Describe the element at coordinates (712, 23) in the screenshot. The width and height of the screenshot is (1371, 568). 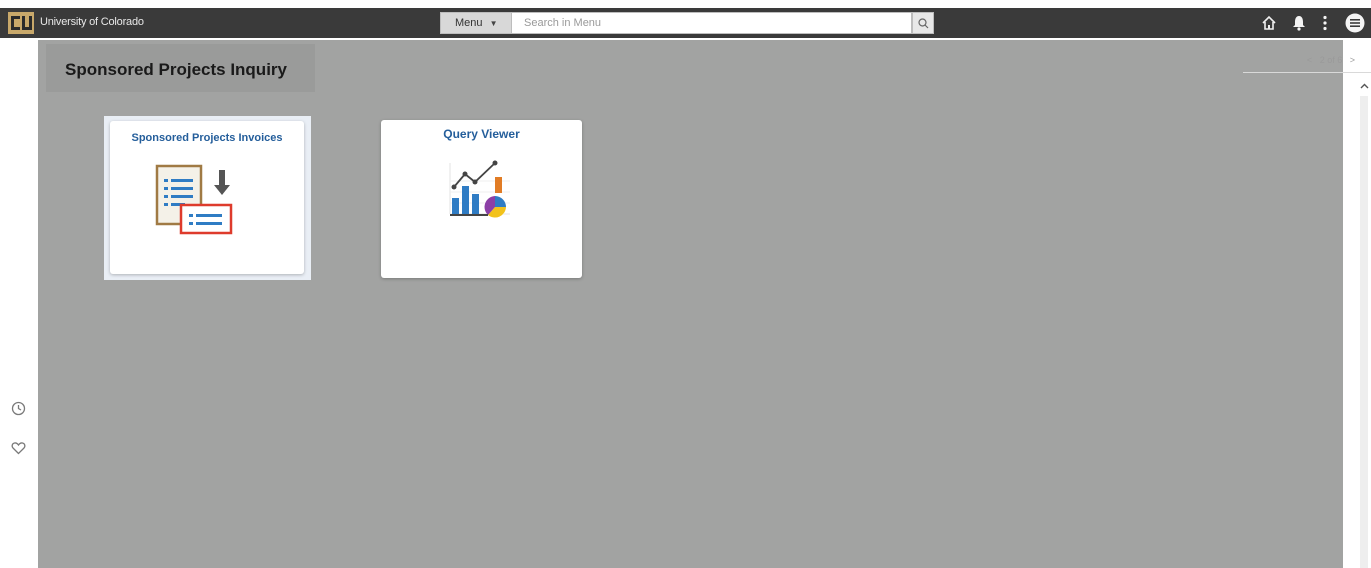
I see `search-input: Search in Menu` at that location.